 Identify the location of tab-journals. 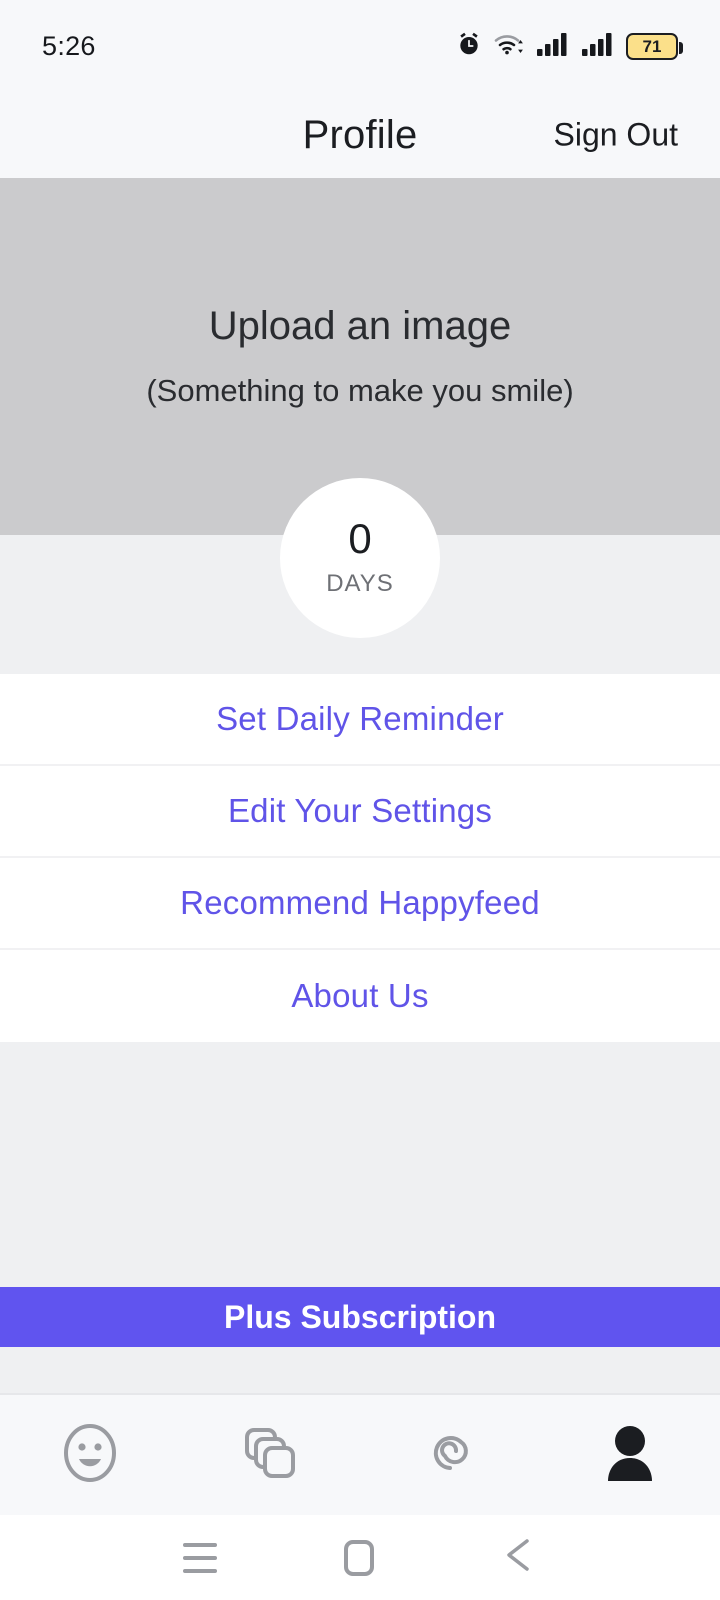
(270, 1455).